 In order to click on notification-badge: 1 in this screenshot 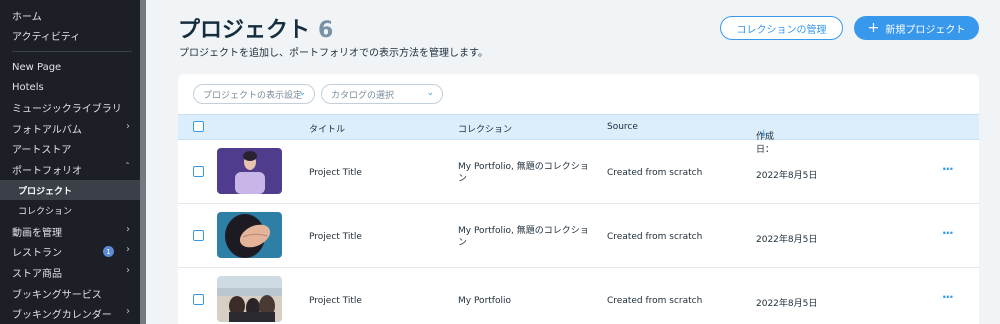, I will do `click(108, 251)`.